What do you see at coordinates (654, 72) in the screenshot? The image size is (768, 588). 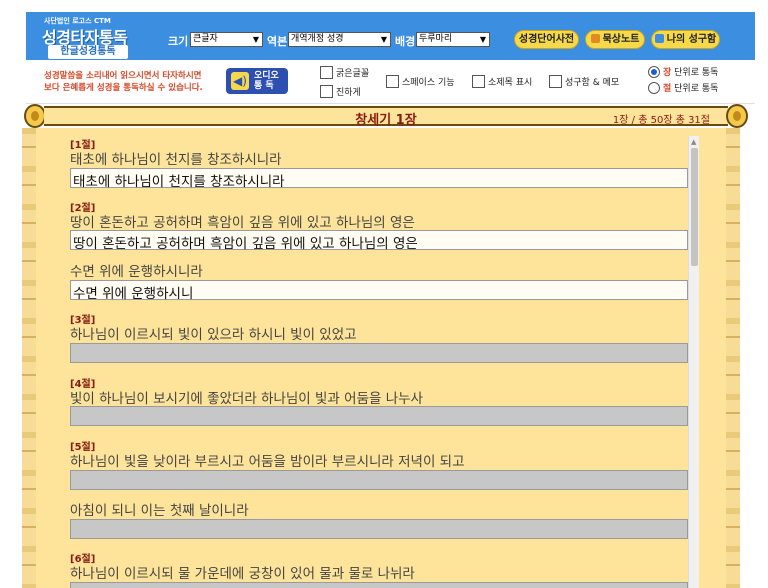 I see `radio-selected` at bounding box center [654, 72].